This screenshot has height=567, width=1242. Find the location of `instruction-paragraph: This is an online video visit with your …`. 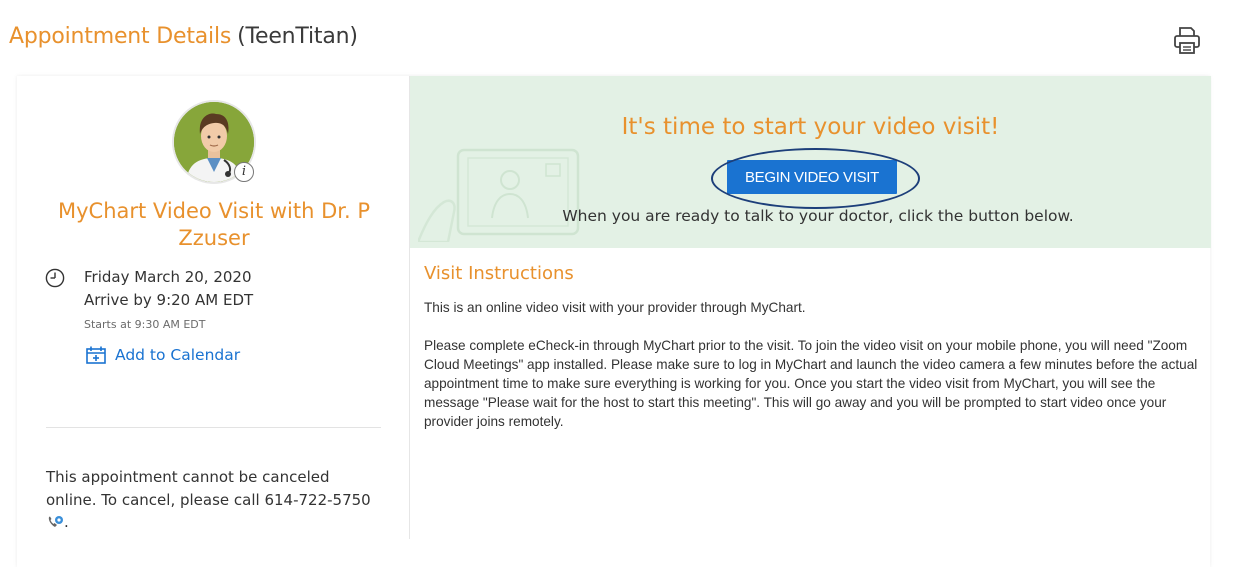

instruction-paragraph: This is an online video visit with your … is located at coordinates (615, 307).